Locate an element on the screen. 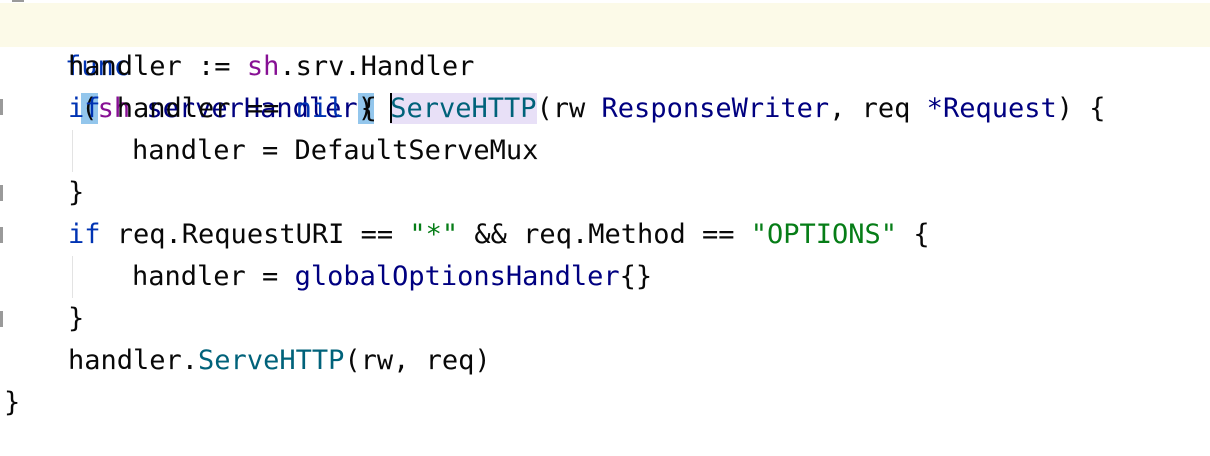  code-line-10: } is located at coordinates (12, 403).